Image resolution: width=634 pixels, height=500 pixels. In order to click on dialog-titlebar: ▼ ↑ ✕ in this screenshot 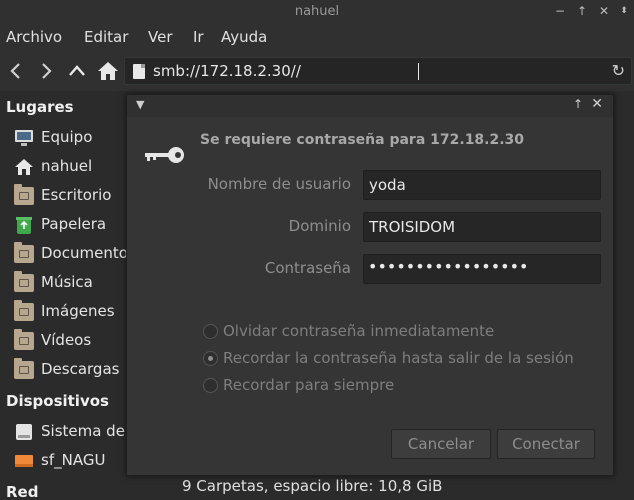, I will do `click(370, 106)`.